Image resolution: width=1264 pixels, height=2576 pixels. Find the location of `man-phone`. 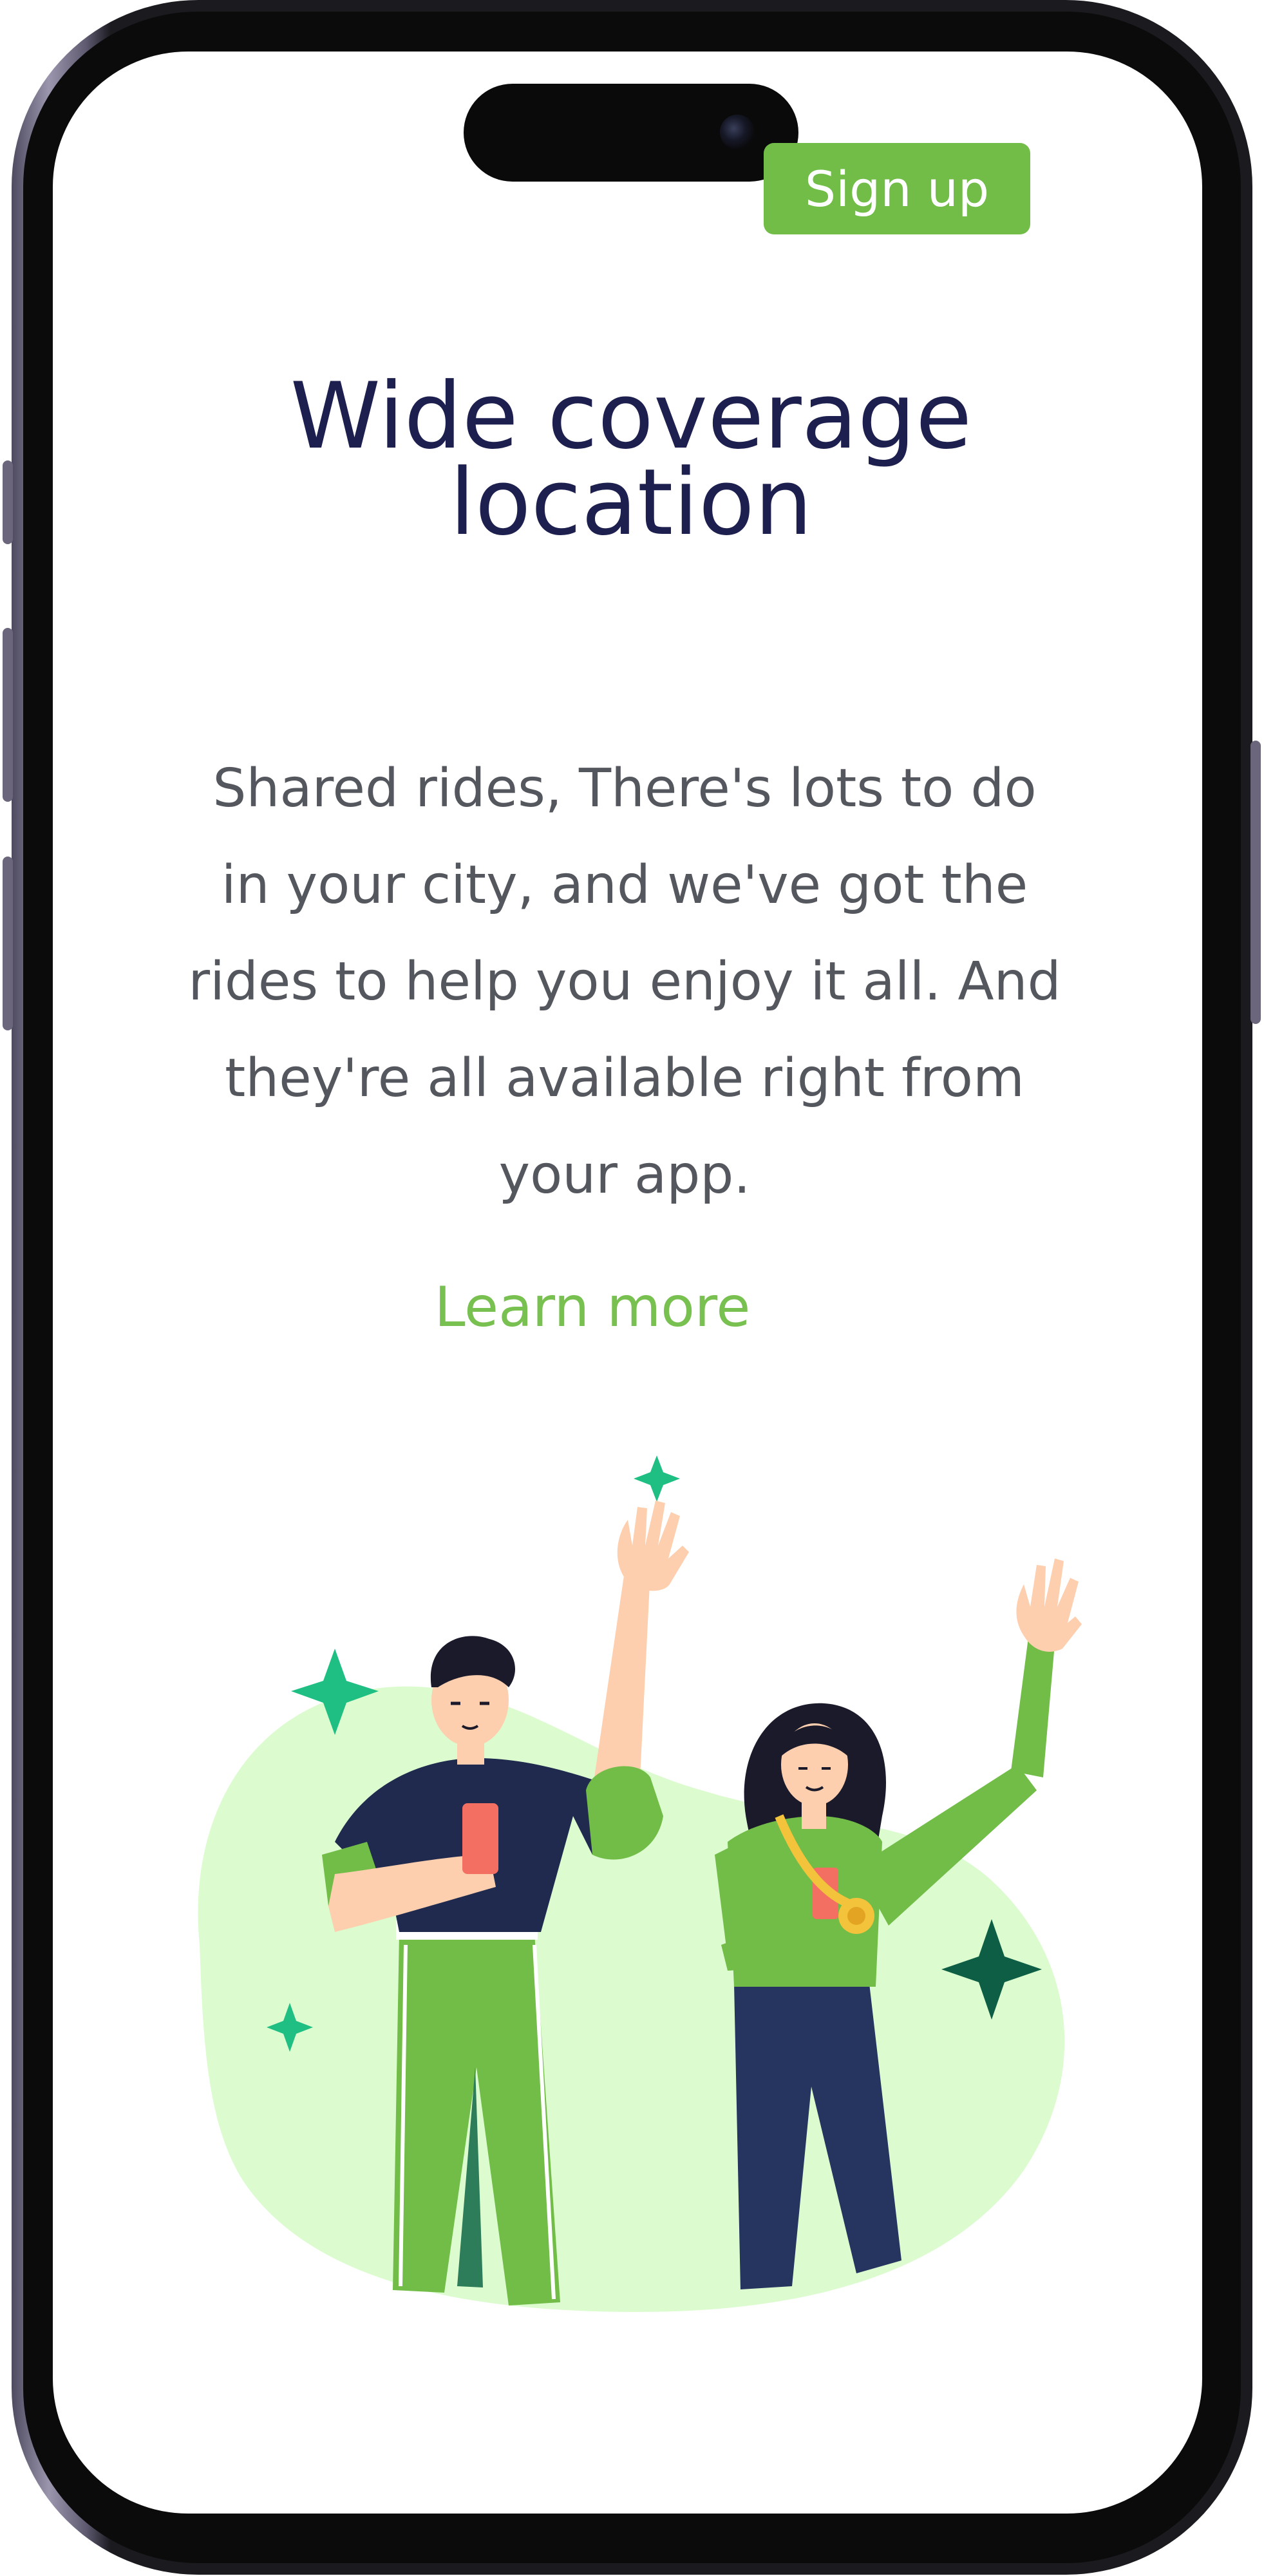

man-phone is located at coordinates (480, 1838).